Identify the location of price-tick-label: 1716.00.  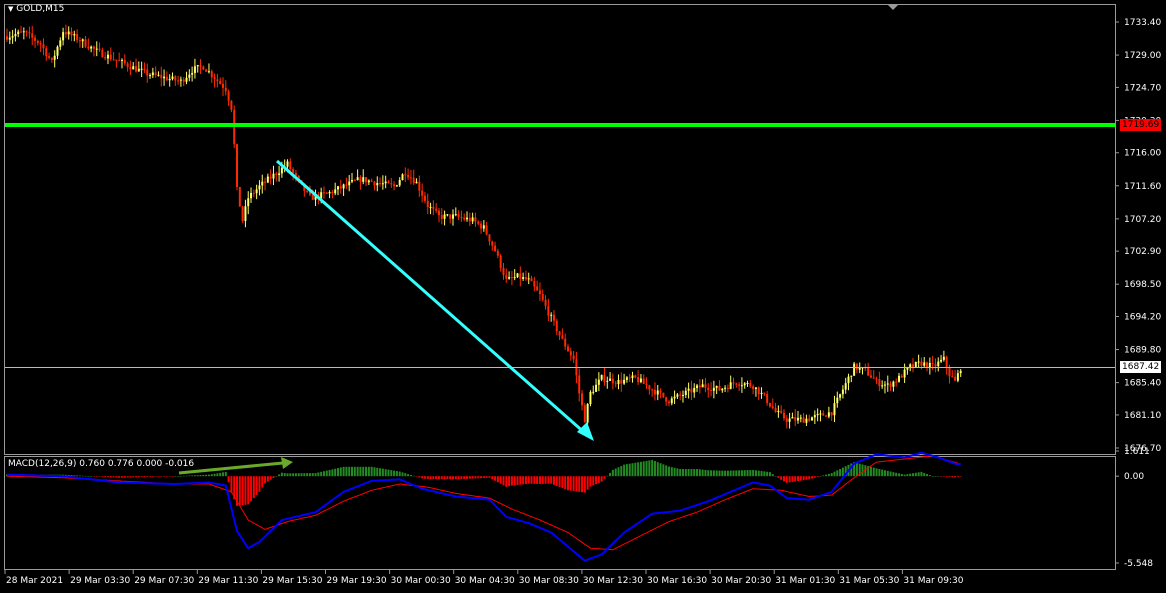
(1142, 154).